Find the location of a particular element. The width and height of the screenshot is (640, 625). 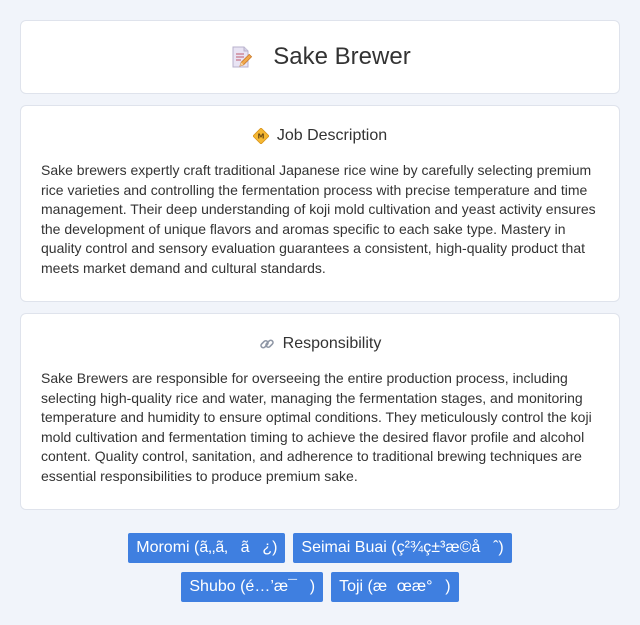

link-icon is located at coordinates (267, 344).